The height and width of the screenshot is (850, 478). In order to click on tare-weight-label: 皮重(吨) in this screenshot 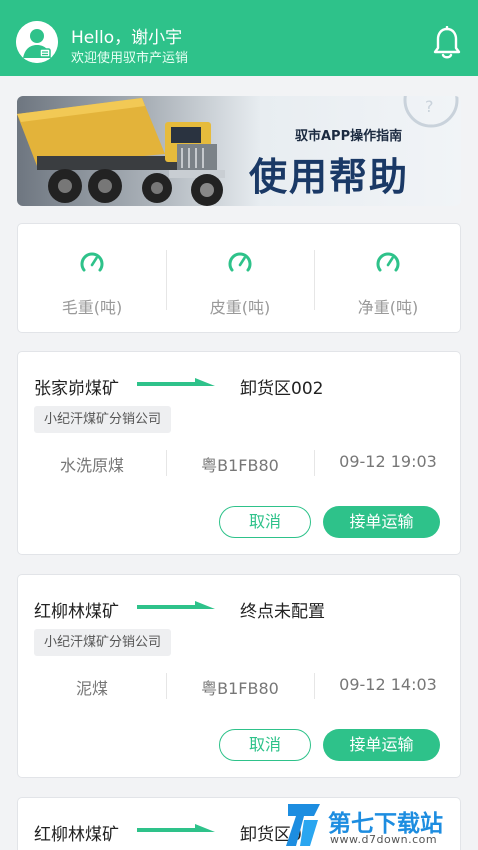, I will do `click(240, 307)`.